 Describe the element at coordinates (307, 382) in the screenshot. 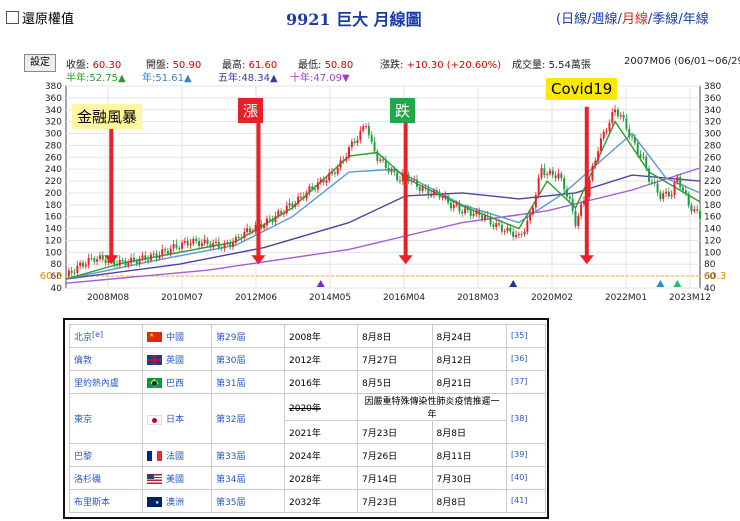

I see `table-row: 里約熱內盧 巴西 第31屆 2016年 8月5日 8月21日 [37]` at that location.